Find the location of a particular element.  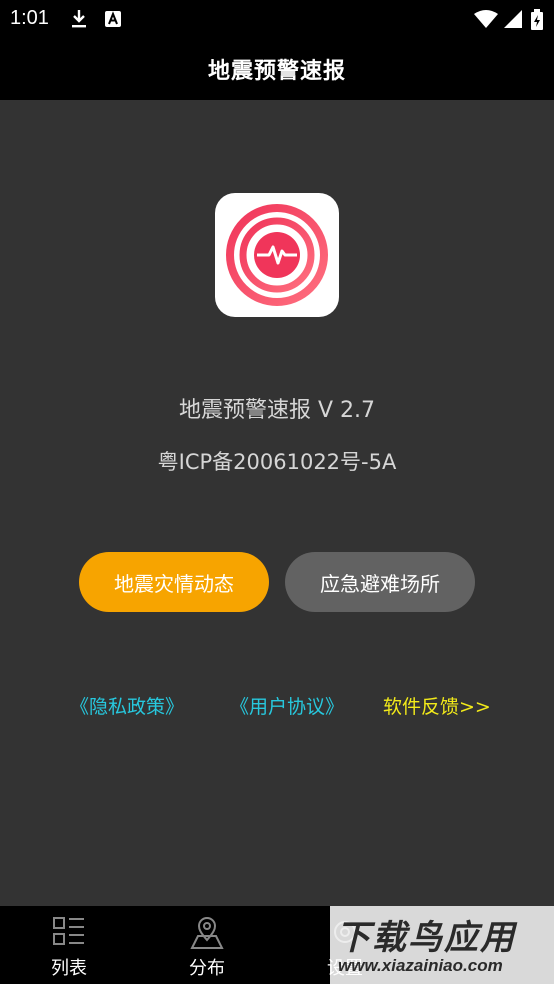

status-time: 1:01 is located at coordinates (29, 18).